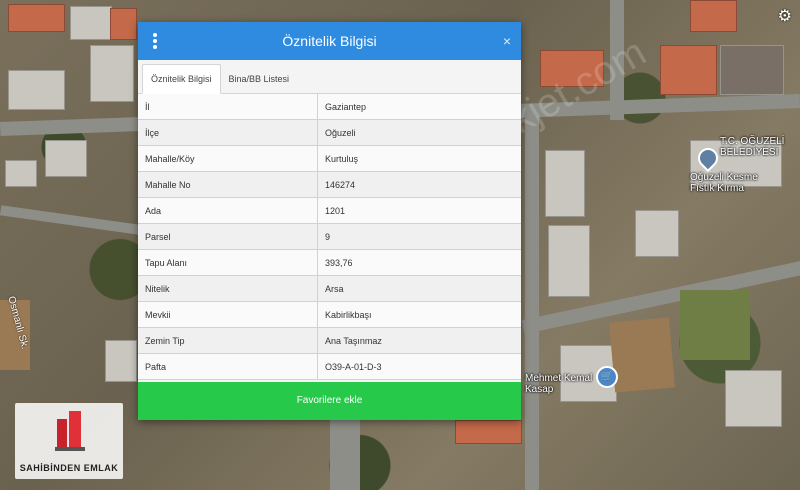 The width and height of the screenshot is (800, 490). Describe the element at coordinates (228, 340) in the screenshot. I see `attribute-key: Zemin Tip` at that location.